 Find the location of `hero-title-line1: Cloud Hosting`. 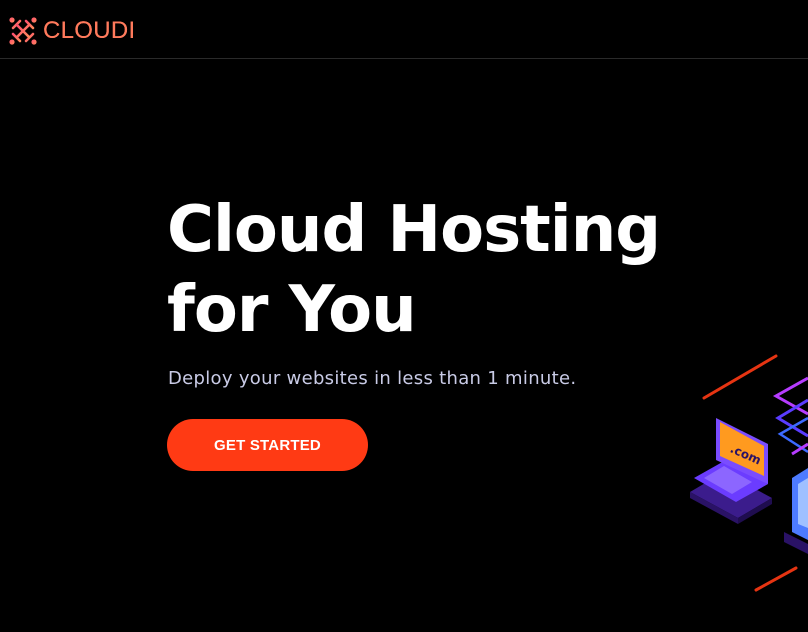

hero-title-line1: Cloud Hosting is located at coordinates (414, 230).